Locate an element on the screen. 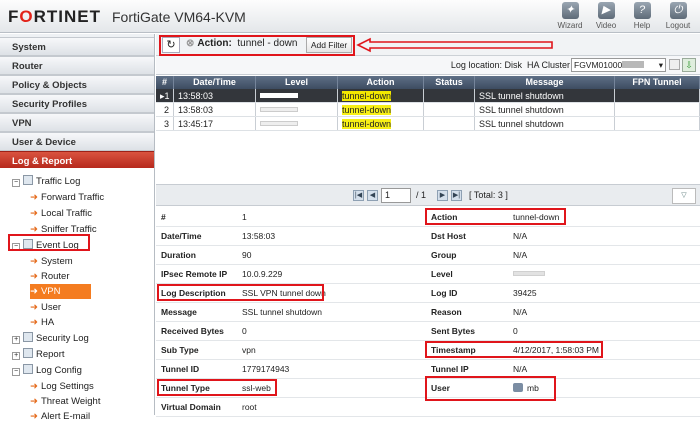  detail-key: IPsec Remote IP is located at coordinates (194, 274).